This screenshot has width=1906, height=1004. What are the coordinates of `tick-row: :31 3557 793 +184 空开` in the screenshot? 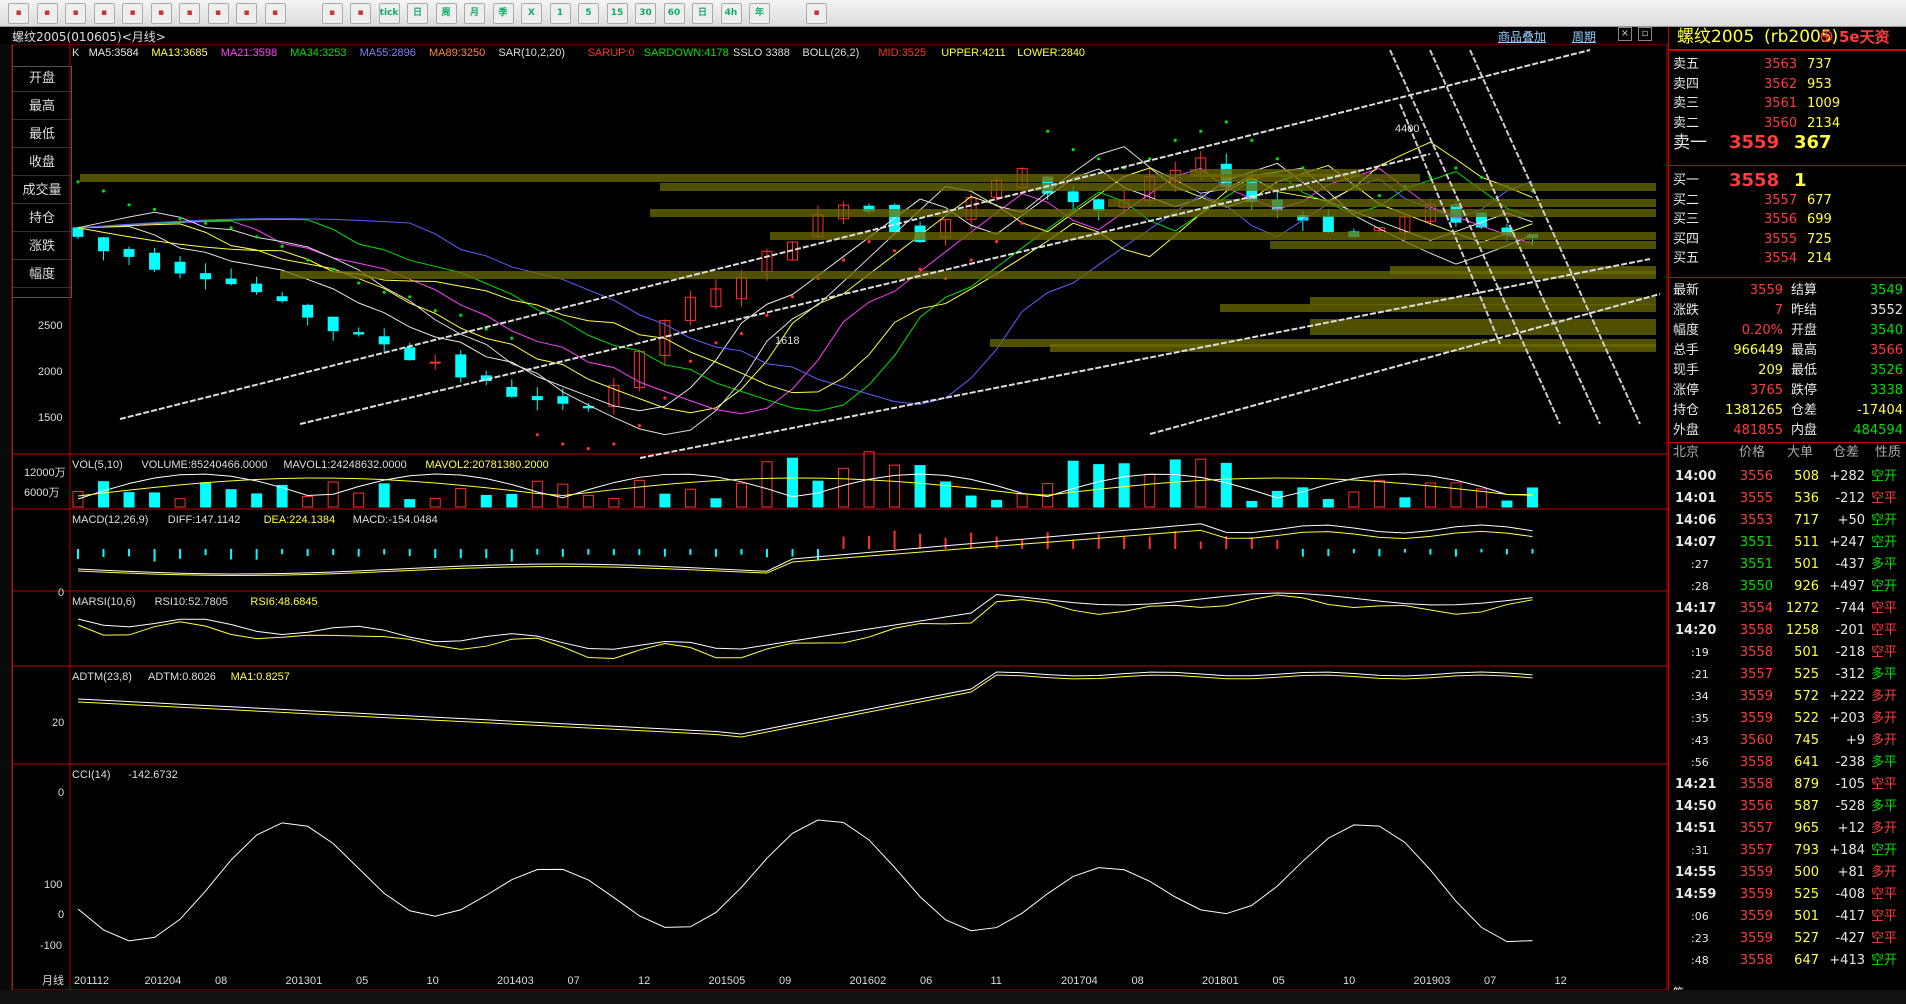 It's located at (1787, 851).